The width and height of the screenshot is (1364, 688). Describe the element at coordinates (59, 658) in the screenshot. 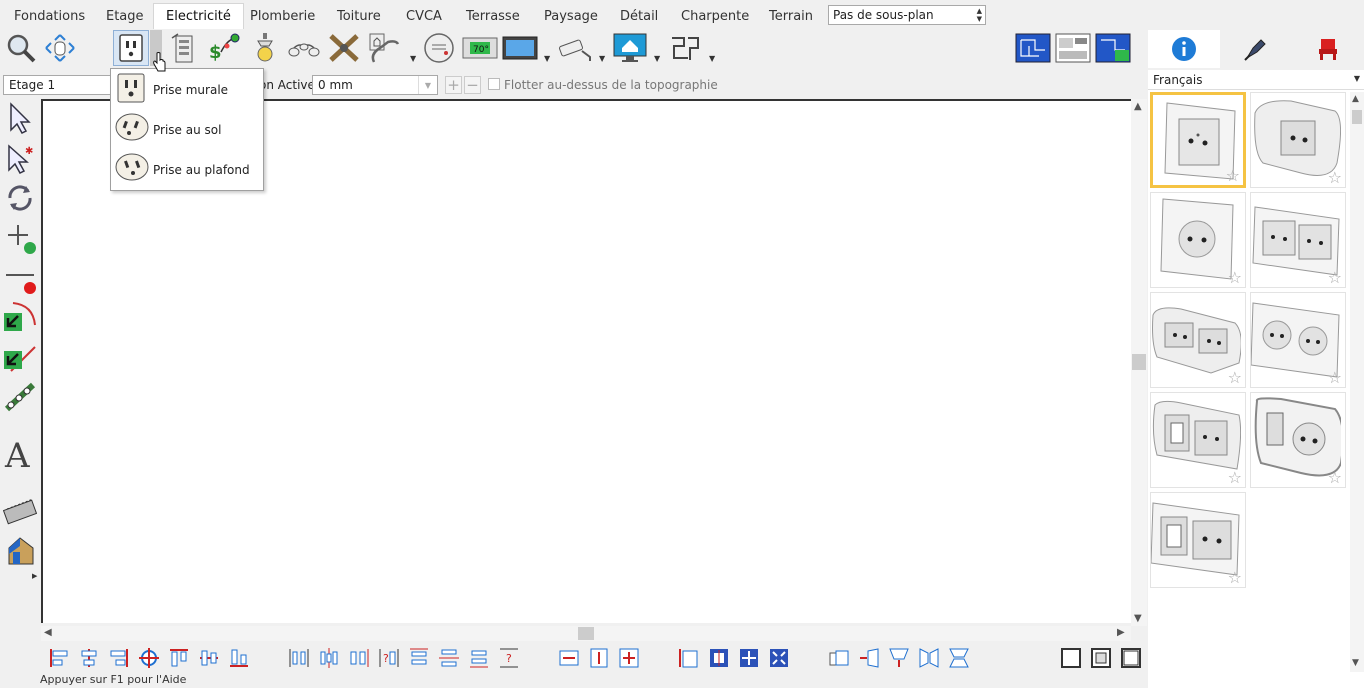

I see `align-left-button` at that location.